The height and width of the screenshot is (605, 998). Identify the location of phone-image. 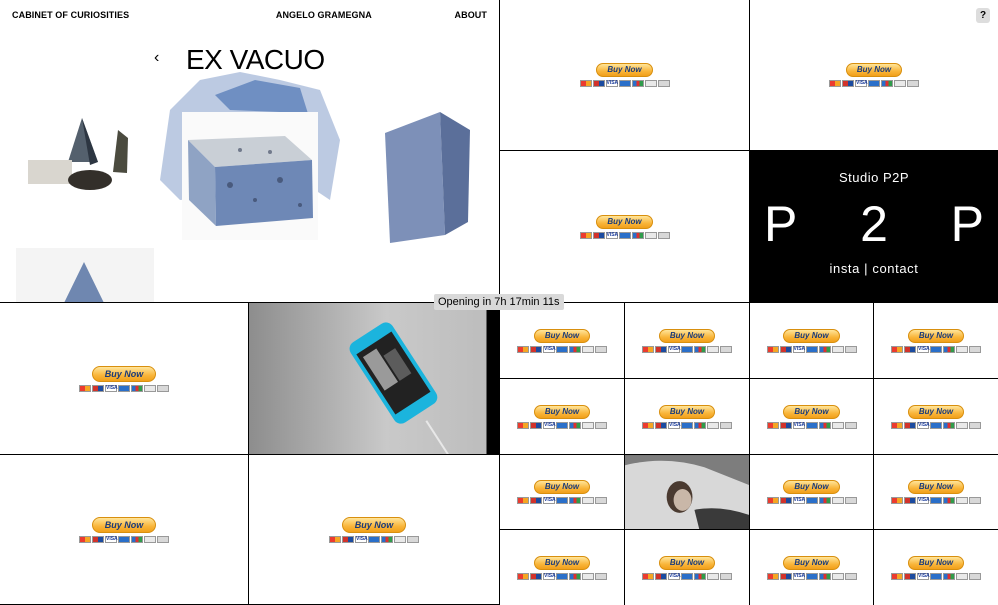
(399, 387).